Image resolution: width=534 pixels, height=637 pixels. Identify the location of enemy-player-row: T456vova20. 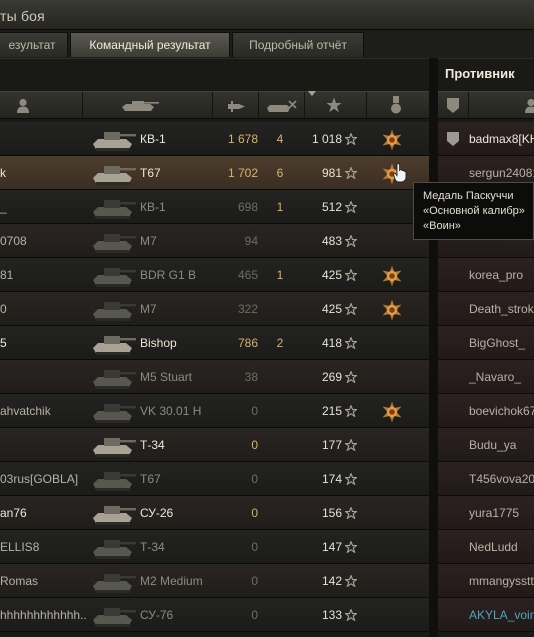
(486, 479).